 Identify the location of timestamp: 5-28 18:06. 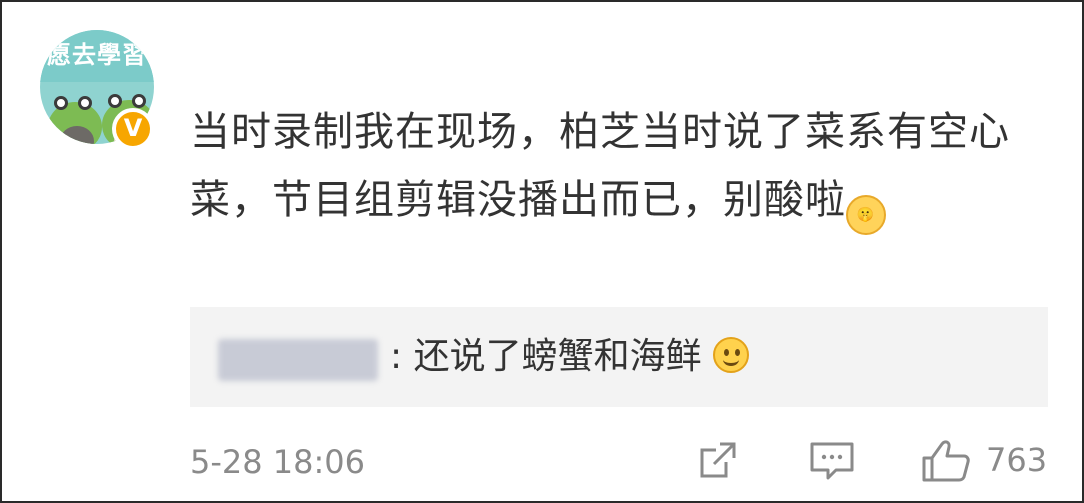
(278, 462).